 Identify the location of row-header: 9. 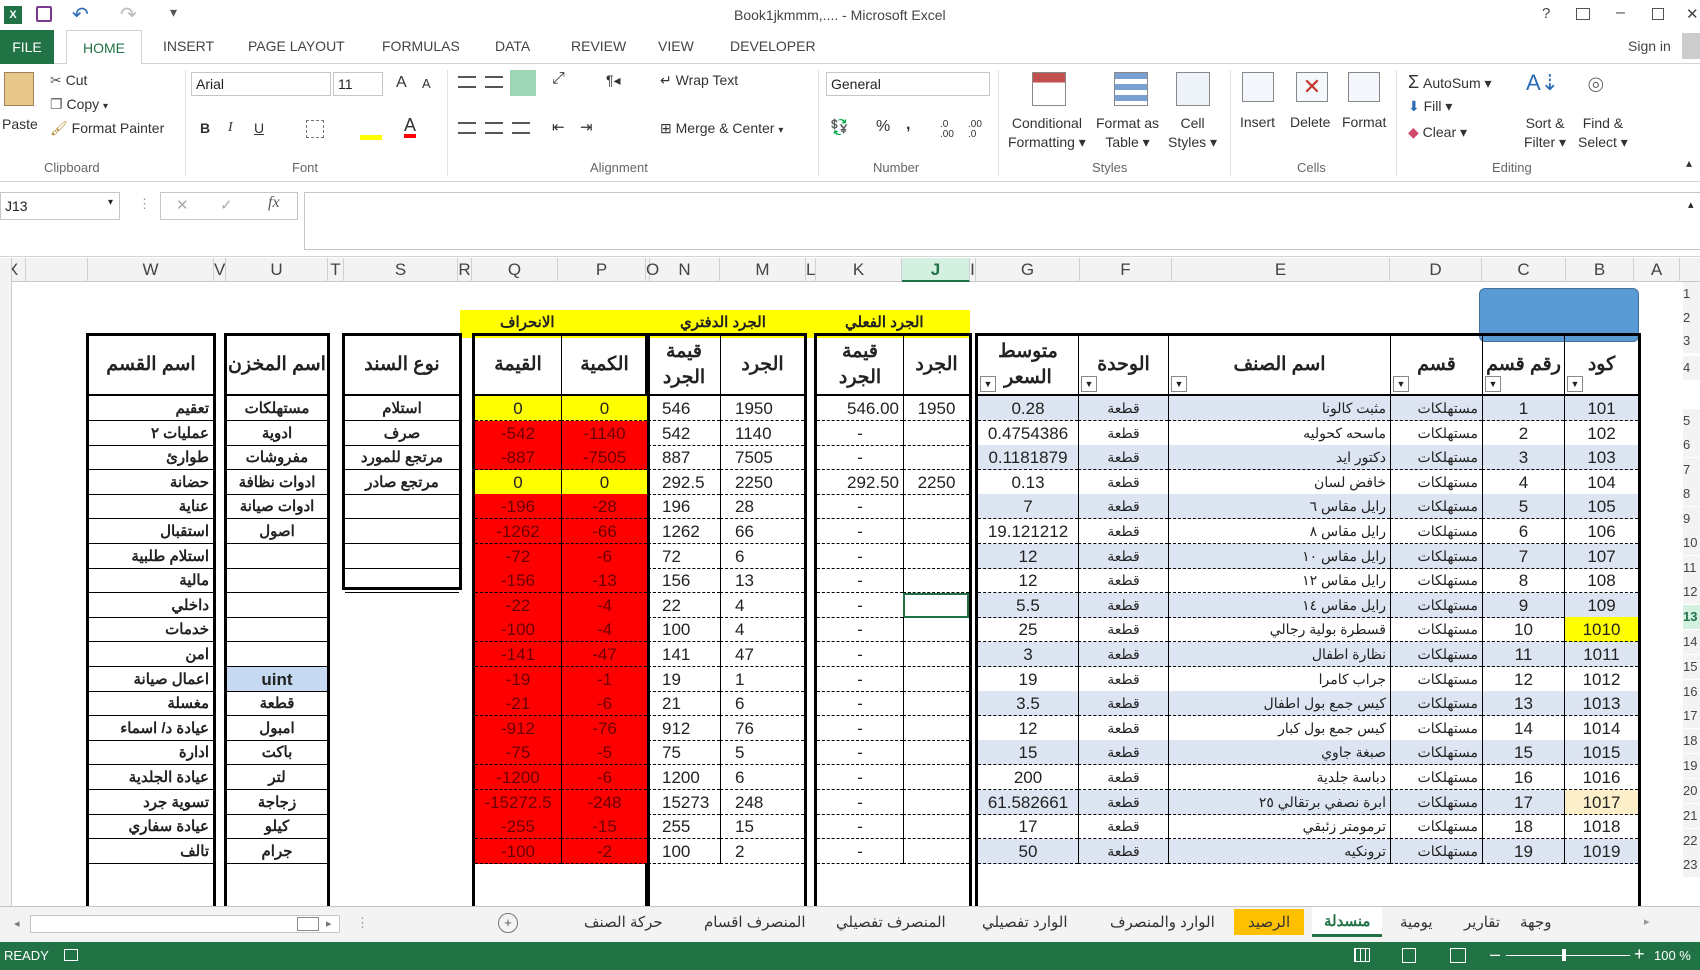
(1691, 519).